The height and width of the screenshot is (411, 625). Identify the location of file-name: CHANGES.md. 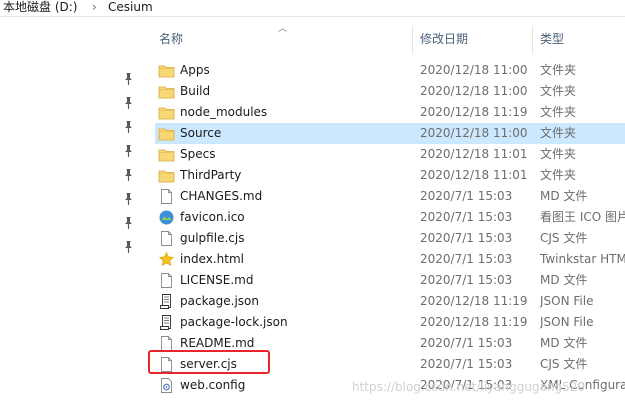
(221, 196).